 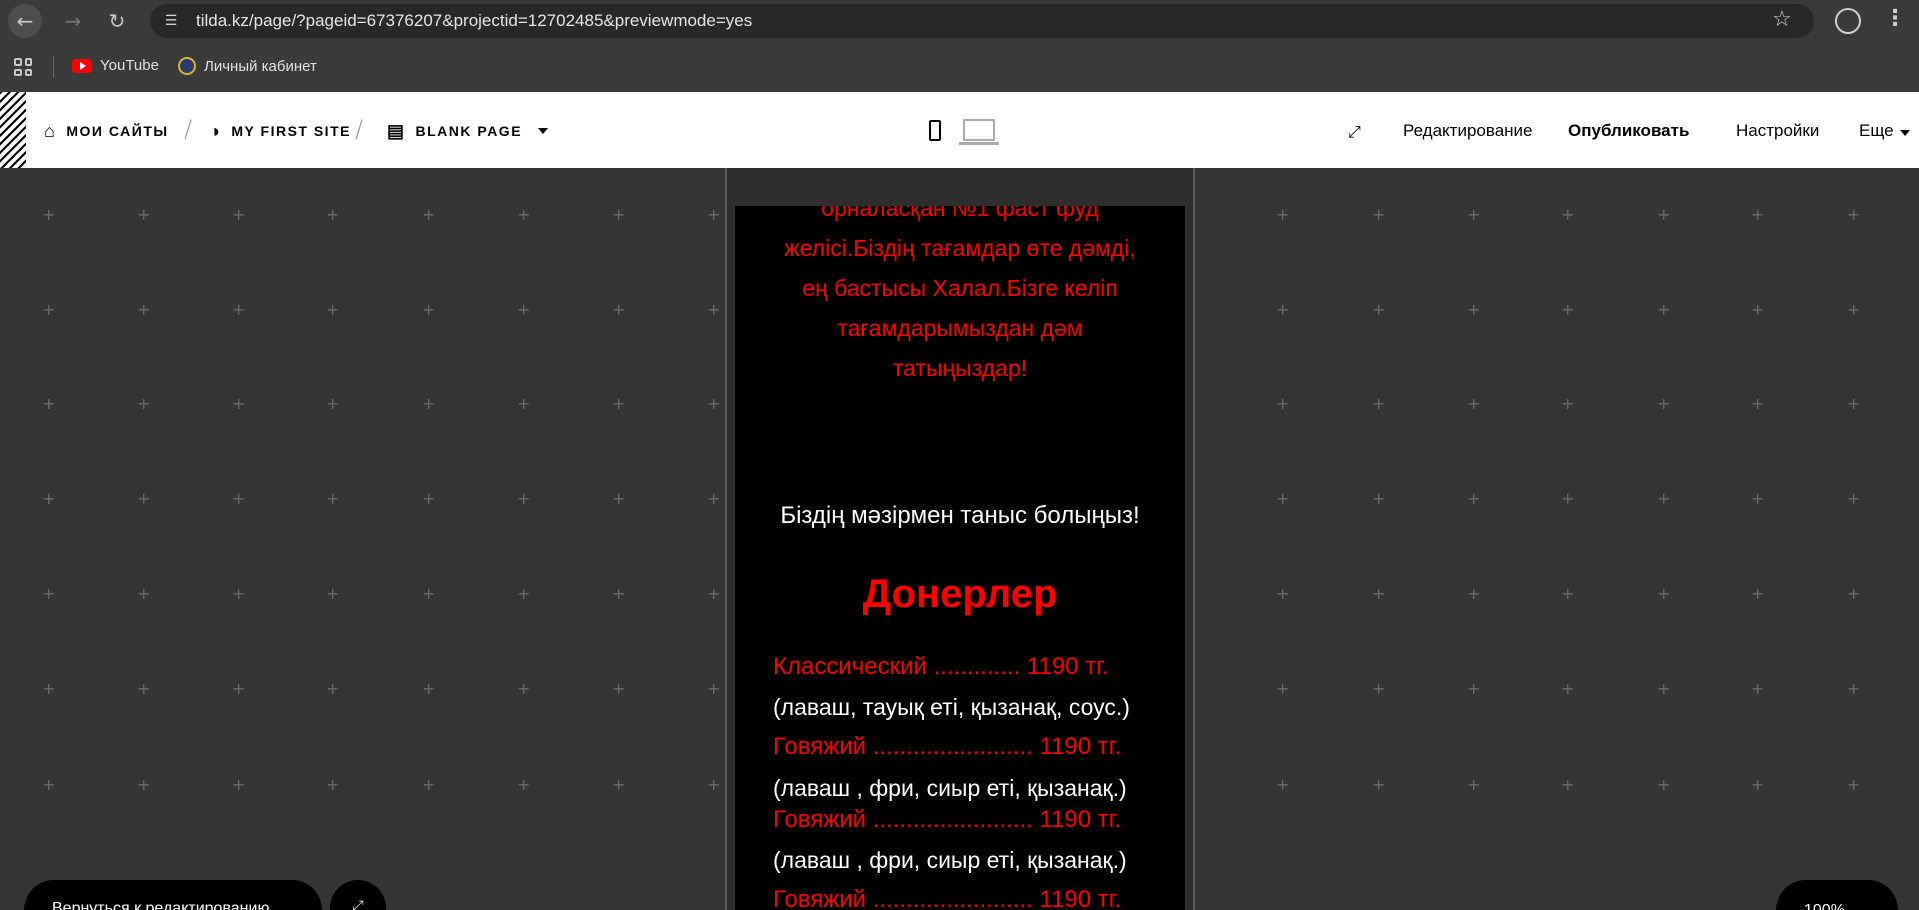 I want to click on intro-line: татыңыздар!, so click(x=960, y=368).